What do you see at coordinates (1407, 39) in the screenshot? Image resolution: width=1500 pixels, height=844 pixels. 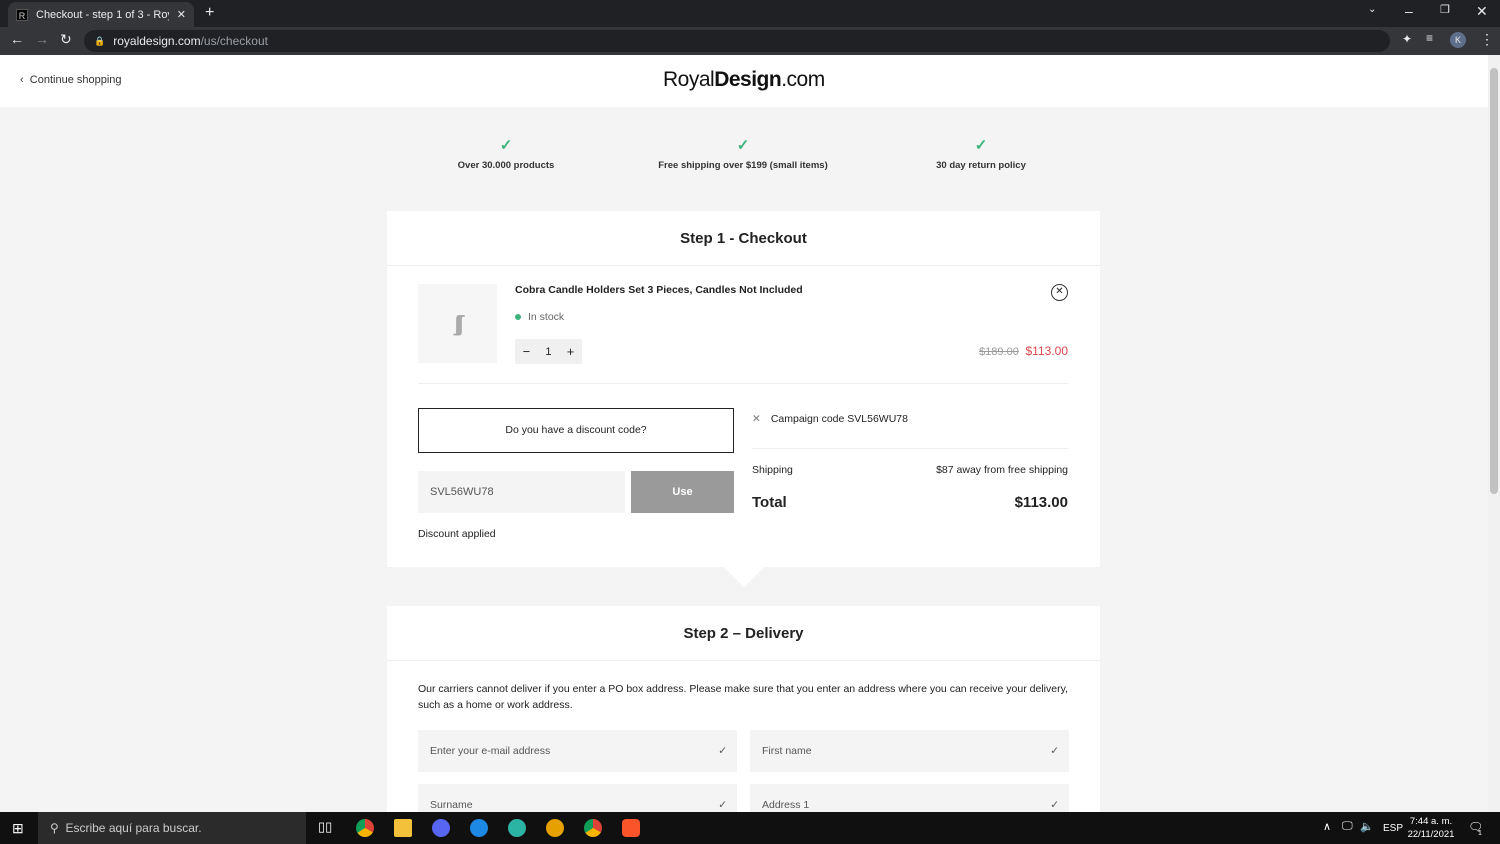 I see `extensions-icon: ✦` at bounding box center [1407, 39].